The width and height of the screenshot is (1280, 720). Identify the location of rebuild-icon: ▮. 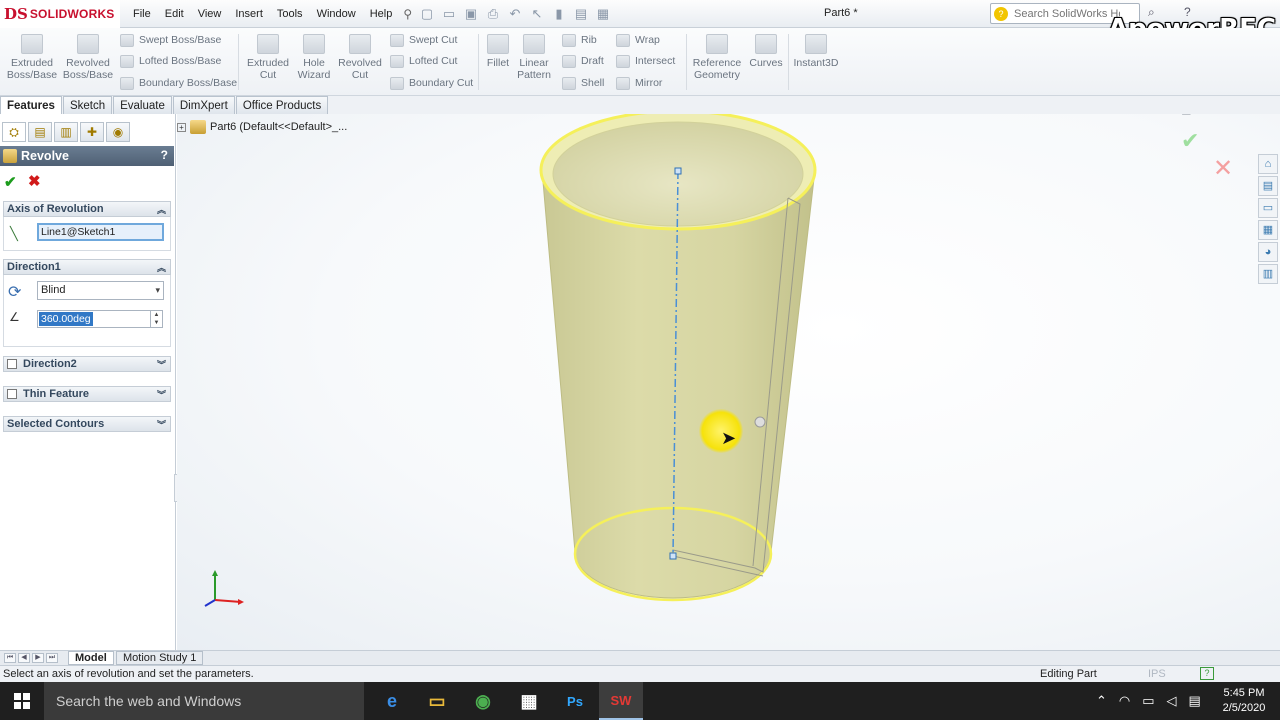
(559, 13).